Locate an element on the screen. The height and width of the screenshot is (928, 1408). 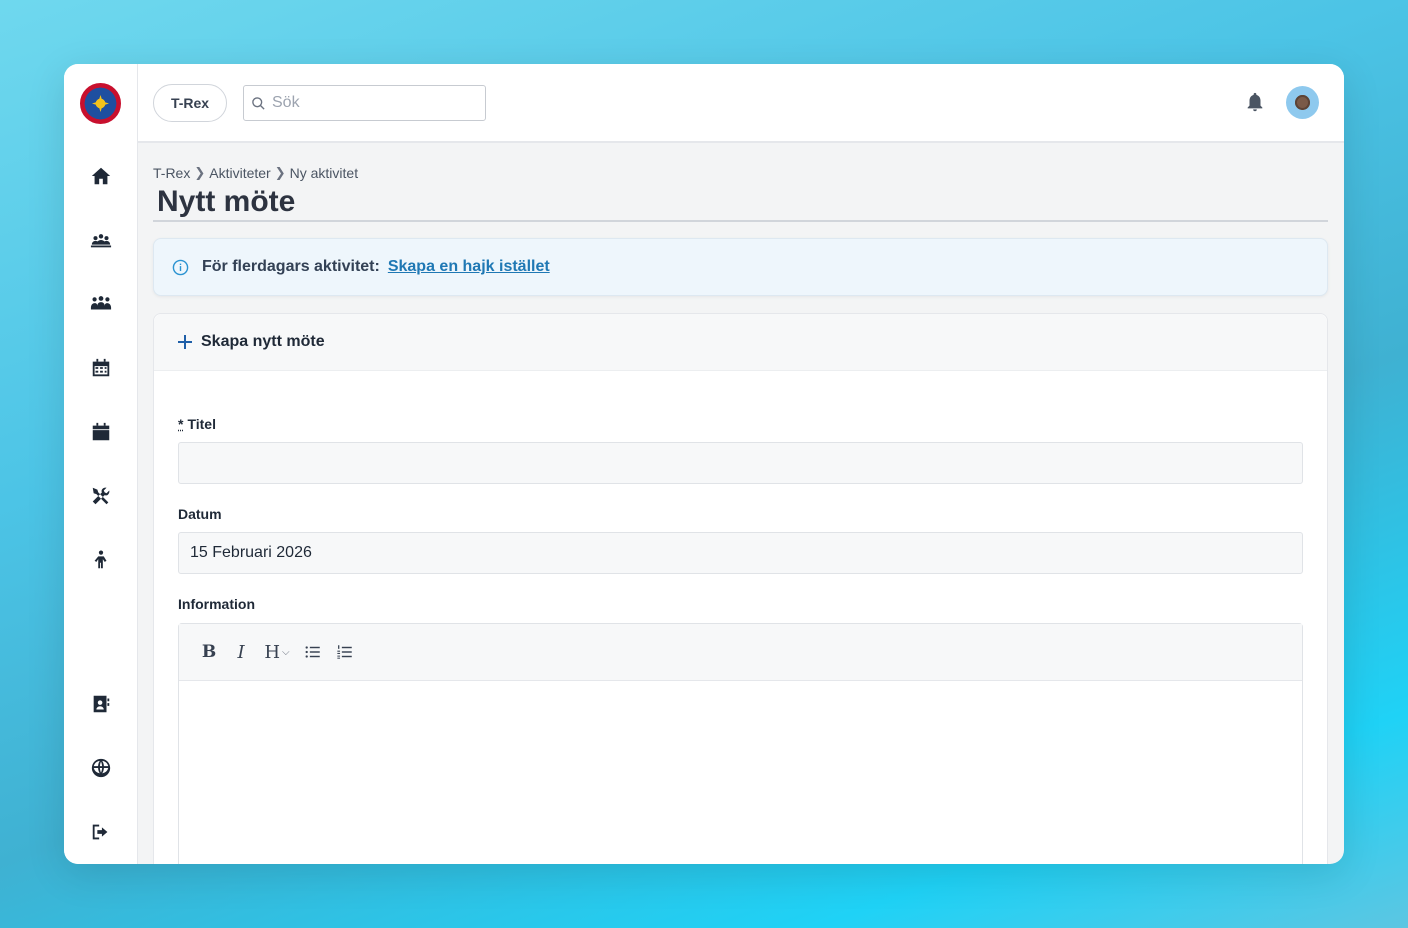
org-switcher-button: T-Rex is located at coordinates (190, 103).